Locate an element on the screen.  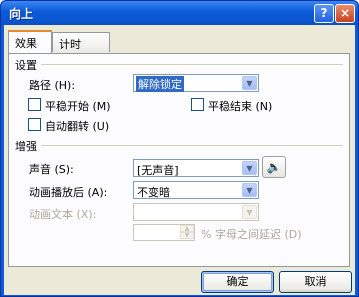
animate-text-label: 动画文本 (X): is located at coordinates (63, 214).